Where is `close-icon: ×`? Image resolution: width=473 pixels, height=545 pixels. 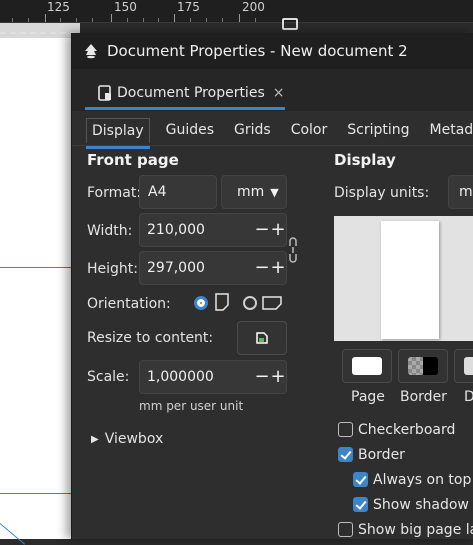 close-icon: × is located at coordinates (279, 93).